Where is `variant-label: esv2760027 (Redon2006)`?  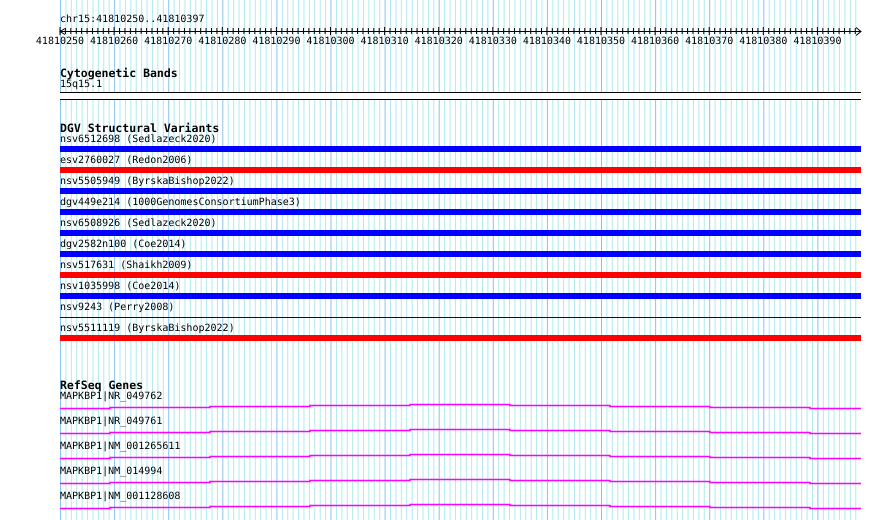
variant-label: esv2760027 (Redon2006) is located at coordinates (126, 161).